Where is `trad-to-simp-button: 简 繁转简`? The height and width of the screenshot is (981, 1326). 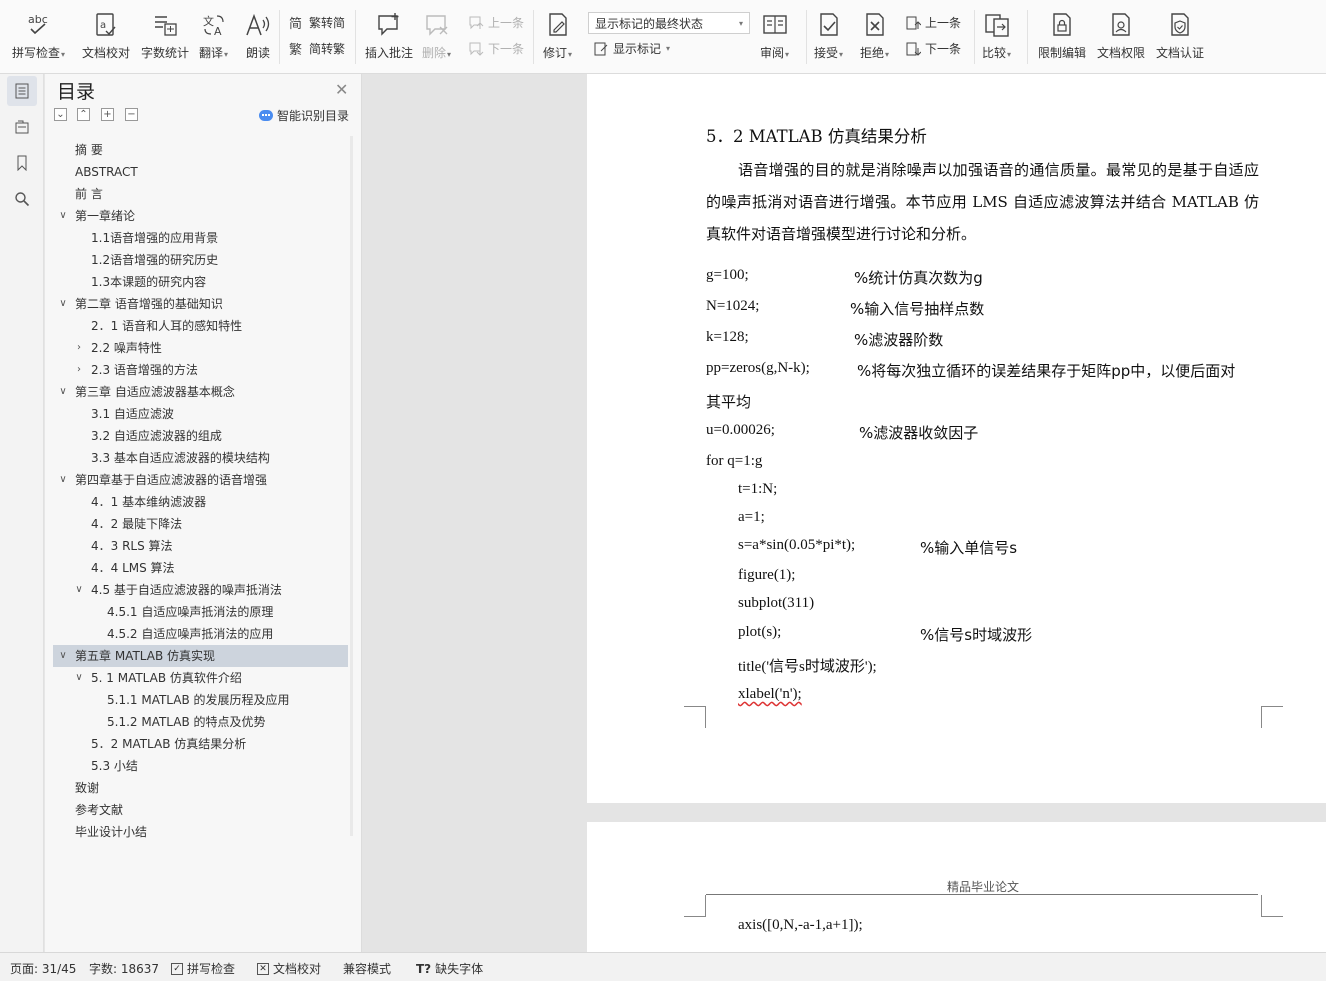 trad-to-simp-button: 简 繁转简 is located at coordinates (317, 22).